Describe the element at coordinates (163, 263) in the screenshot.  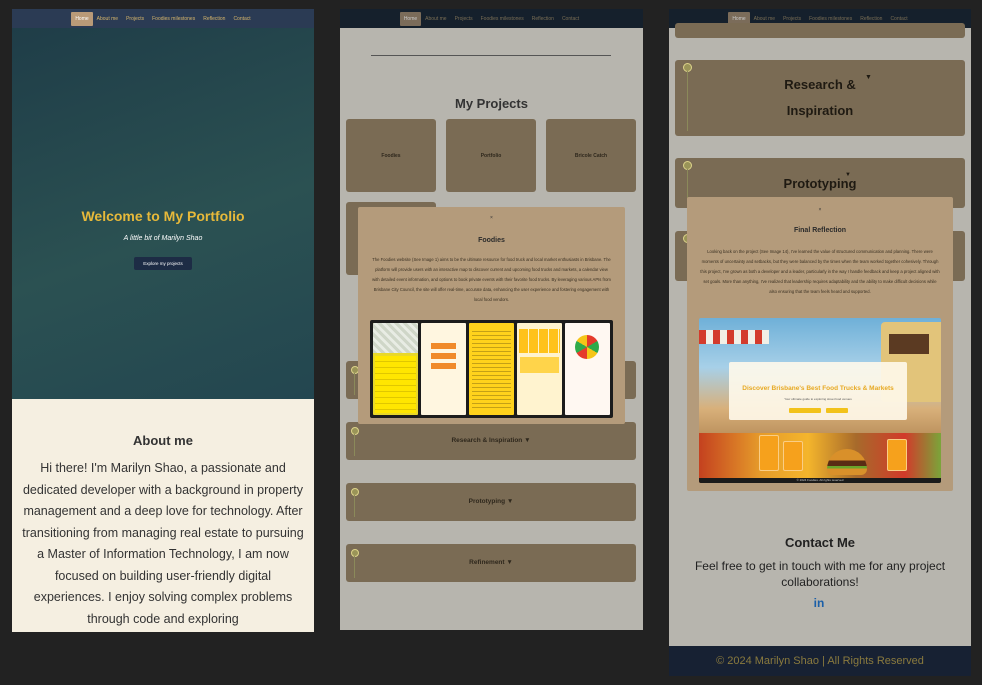
I see `explore-projects-button: Explore my projects` at that location.